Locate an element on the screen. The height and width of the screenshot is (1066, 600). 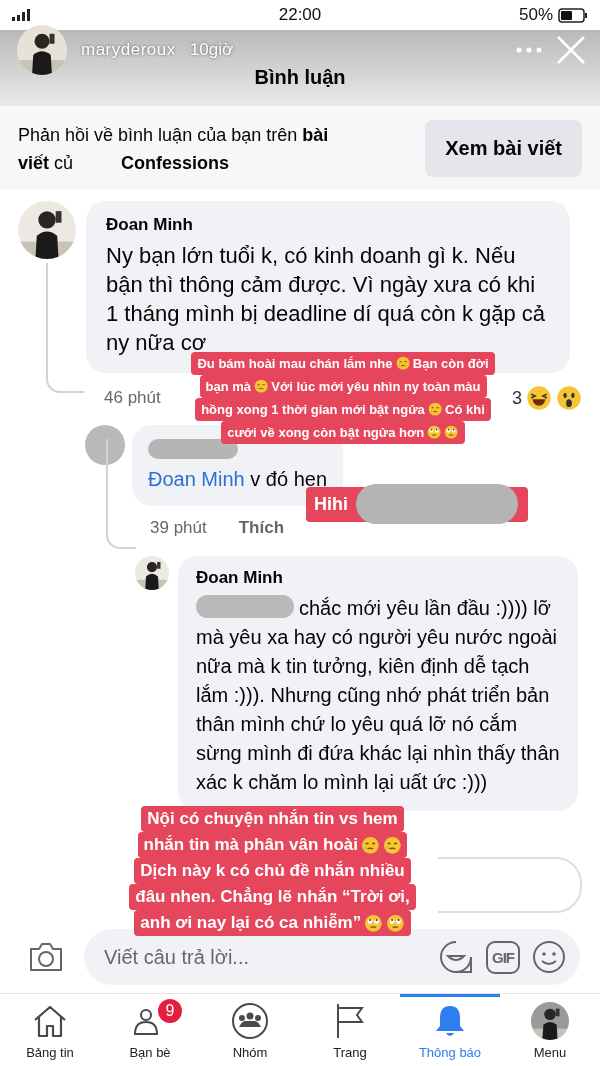
tab: 9 Bạn bè is located at coordinates (150, 1030).